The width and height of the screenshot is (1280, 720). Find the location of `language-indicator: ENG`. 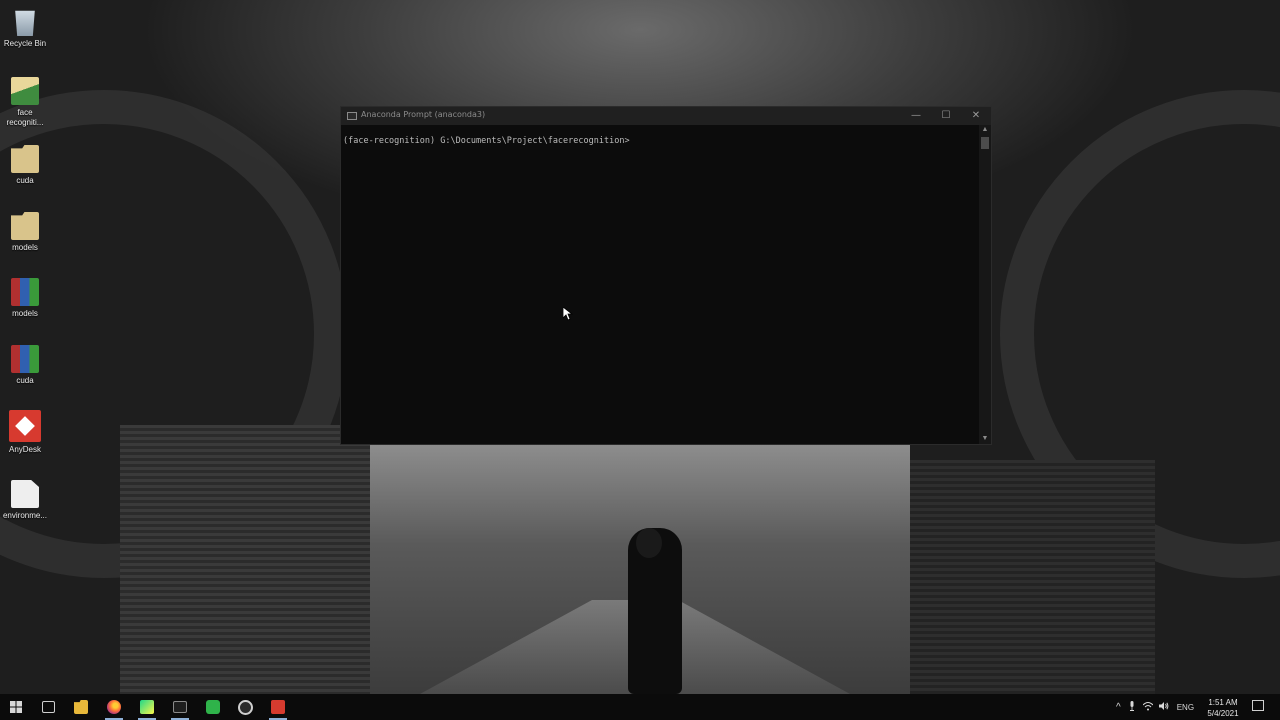

language-indicator: ENG is located at coordinates (1185, 707).